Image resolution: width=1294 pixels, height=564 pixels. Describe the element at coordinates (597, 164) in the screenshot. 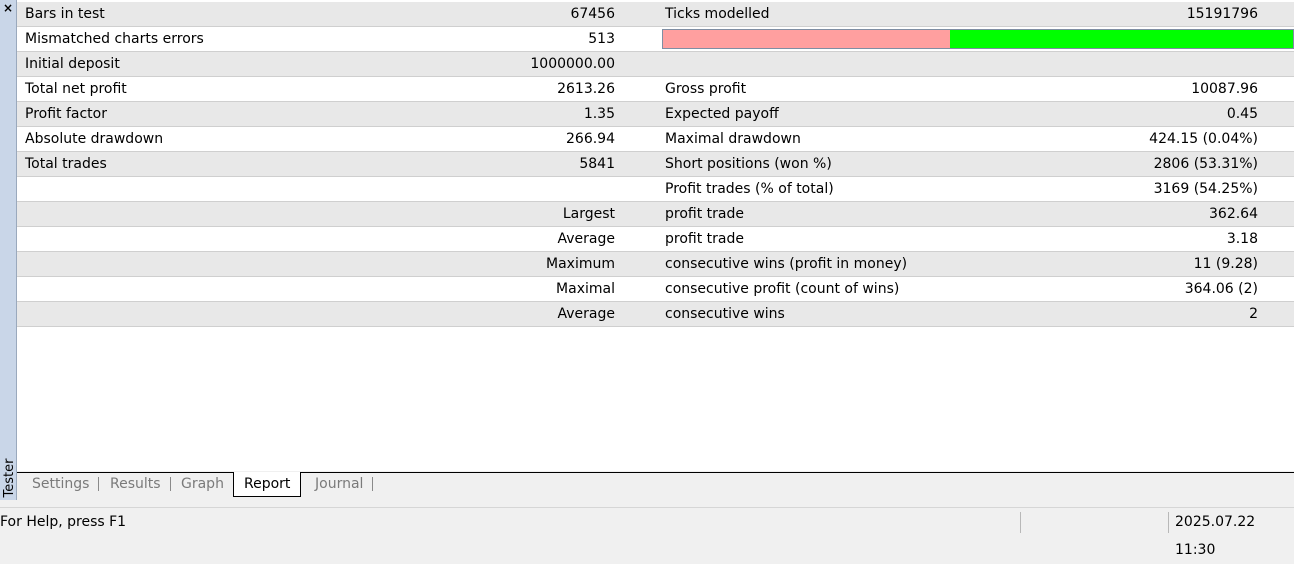

I see `row-value: 5841` at that location.